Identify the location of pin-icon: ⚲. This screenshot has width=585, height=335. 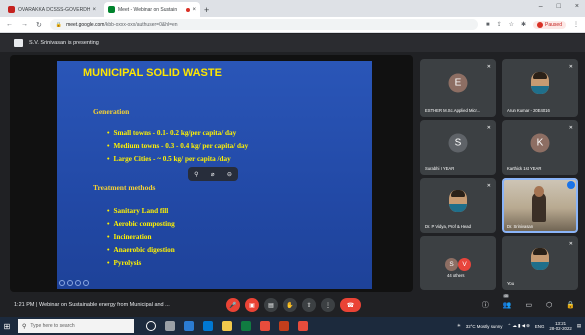
(196, 174).